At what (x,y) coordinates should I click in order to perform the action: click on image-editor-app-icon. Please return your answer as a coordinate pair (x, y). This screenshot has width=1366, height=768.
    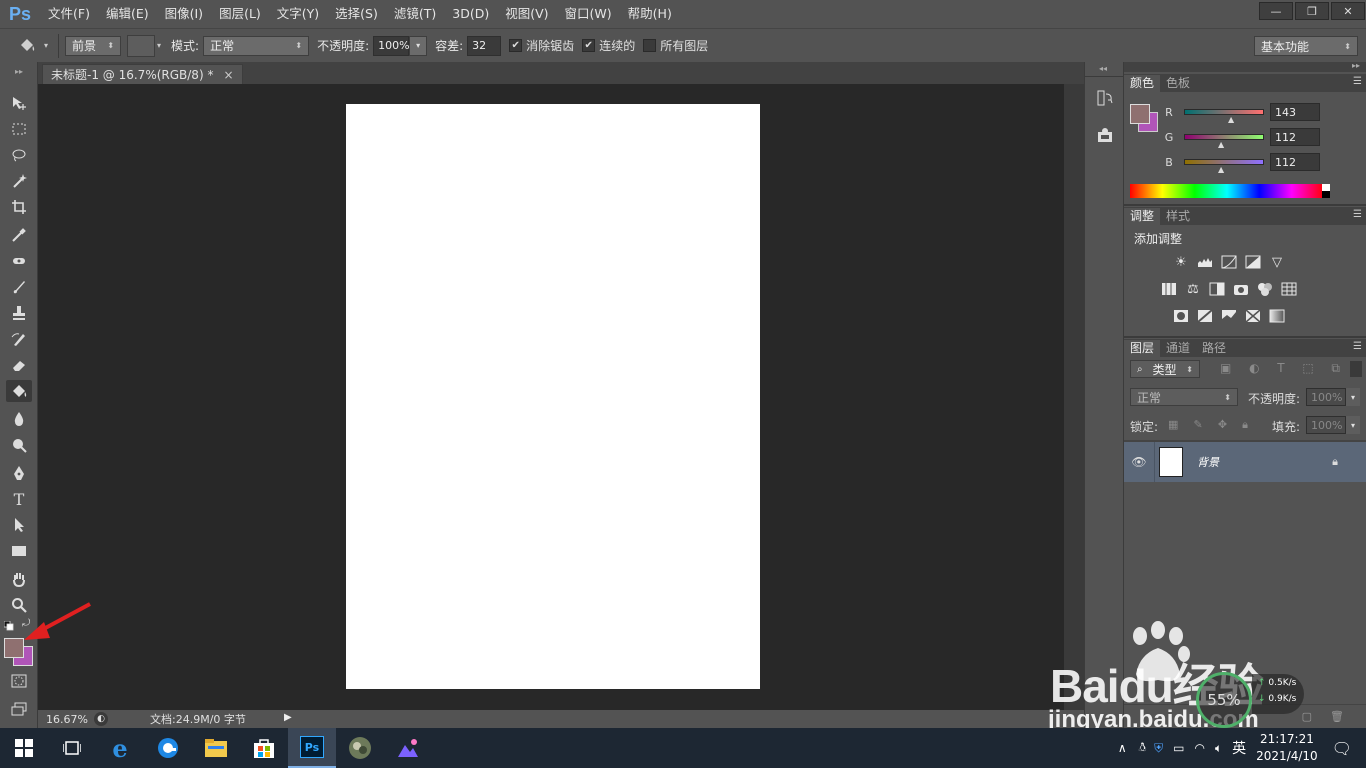
    Looking at the image, I should click on (408, 748).